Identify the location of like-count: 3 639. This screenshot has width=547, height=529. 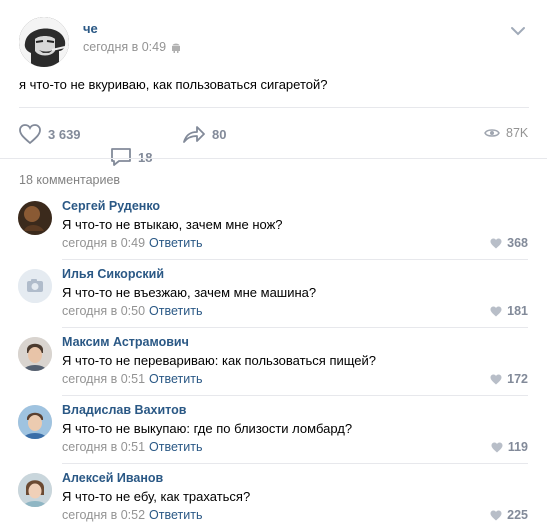
(64, 134).